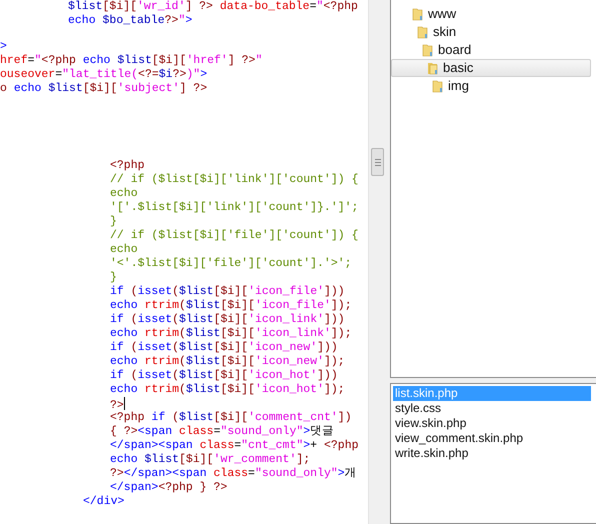 This screenshot has height=524, width=596. Describe the element at coordinates (213, 7) in the screenshot. I see `code-line: $list[$i]['wr_id'] ?> data-bo_table="<?php` at that location.